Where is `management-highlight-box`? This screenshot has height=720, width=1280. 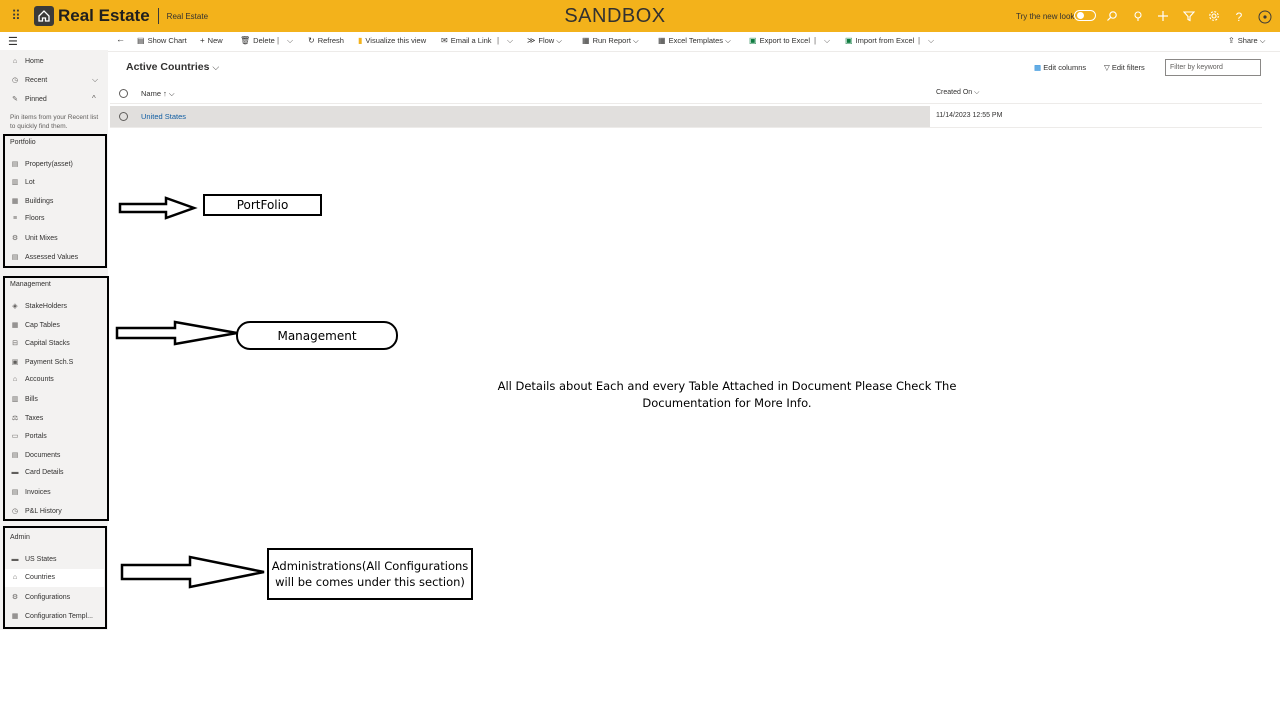 management-highlight-box is located at coordinates (56, 398).